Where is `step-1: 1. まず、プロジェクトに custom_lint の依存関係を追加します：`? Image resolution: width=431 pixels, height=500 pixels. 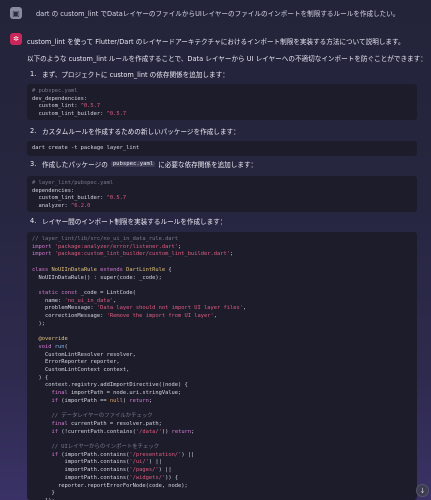
step-1: 1. まず、プロジェクトに custom_lint の依存関係を追加します： is located at coordinates (129, 74).